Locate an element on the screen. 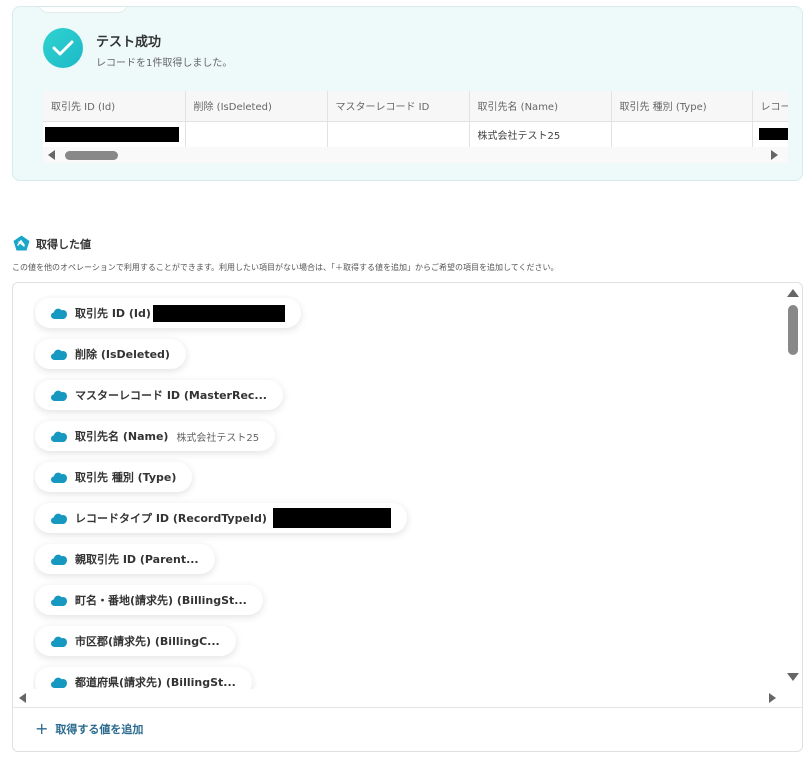 Image resolution: width=810 pixels, height=757 pixels. column-header: マスターレコード ID is located at coordinates (398, 106).